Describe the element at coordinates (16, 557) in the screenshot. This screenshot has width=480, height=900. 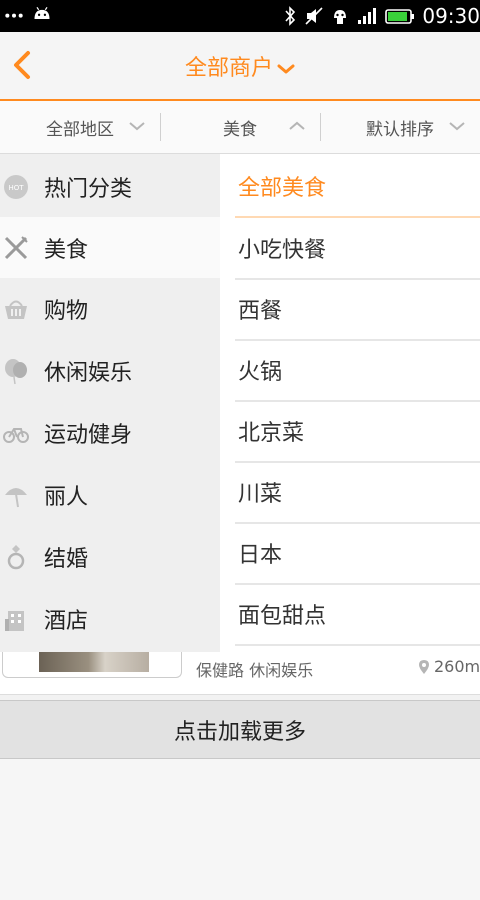
I see `ring-icon` at that location.